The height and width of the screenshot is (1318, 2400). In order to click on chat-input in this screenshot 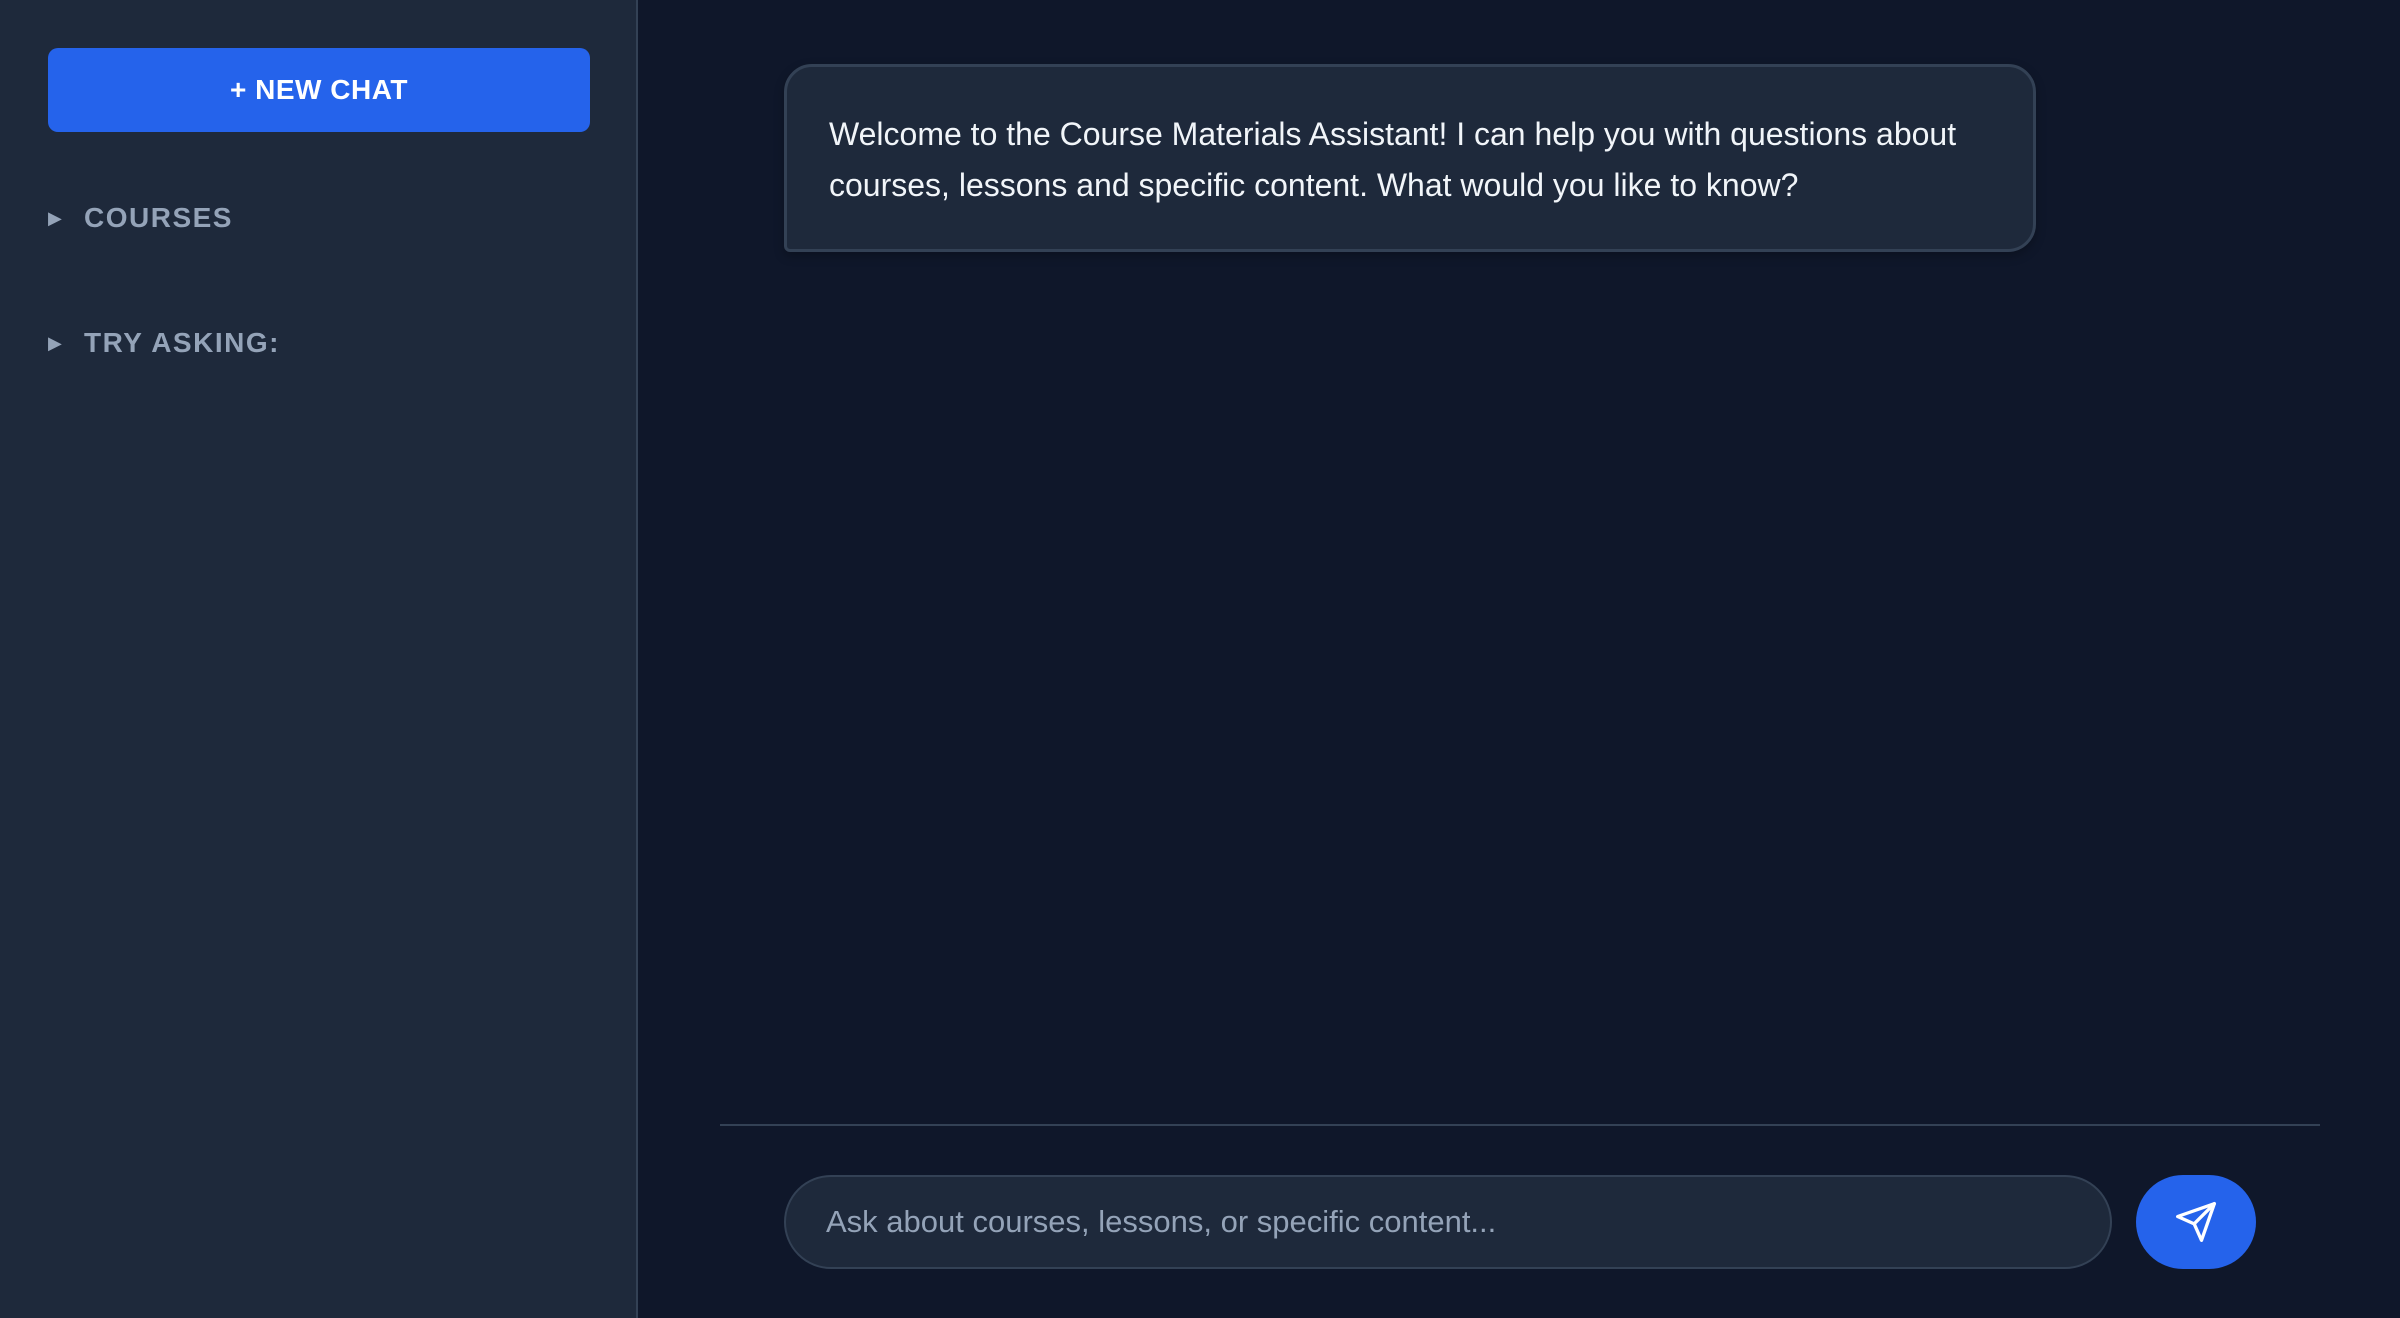, I will do `click(1448, 1222)`.